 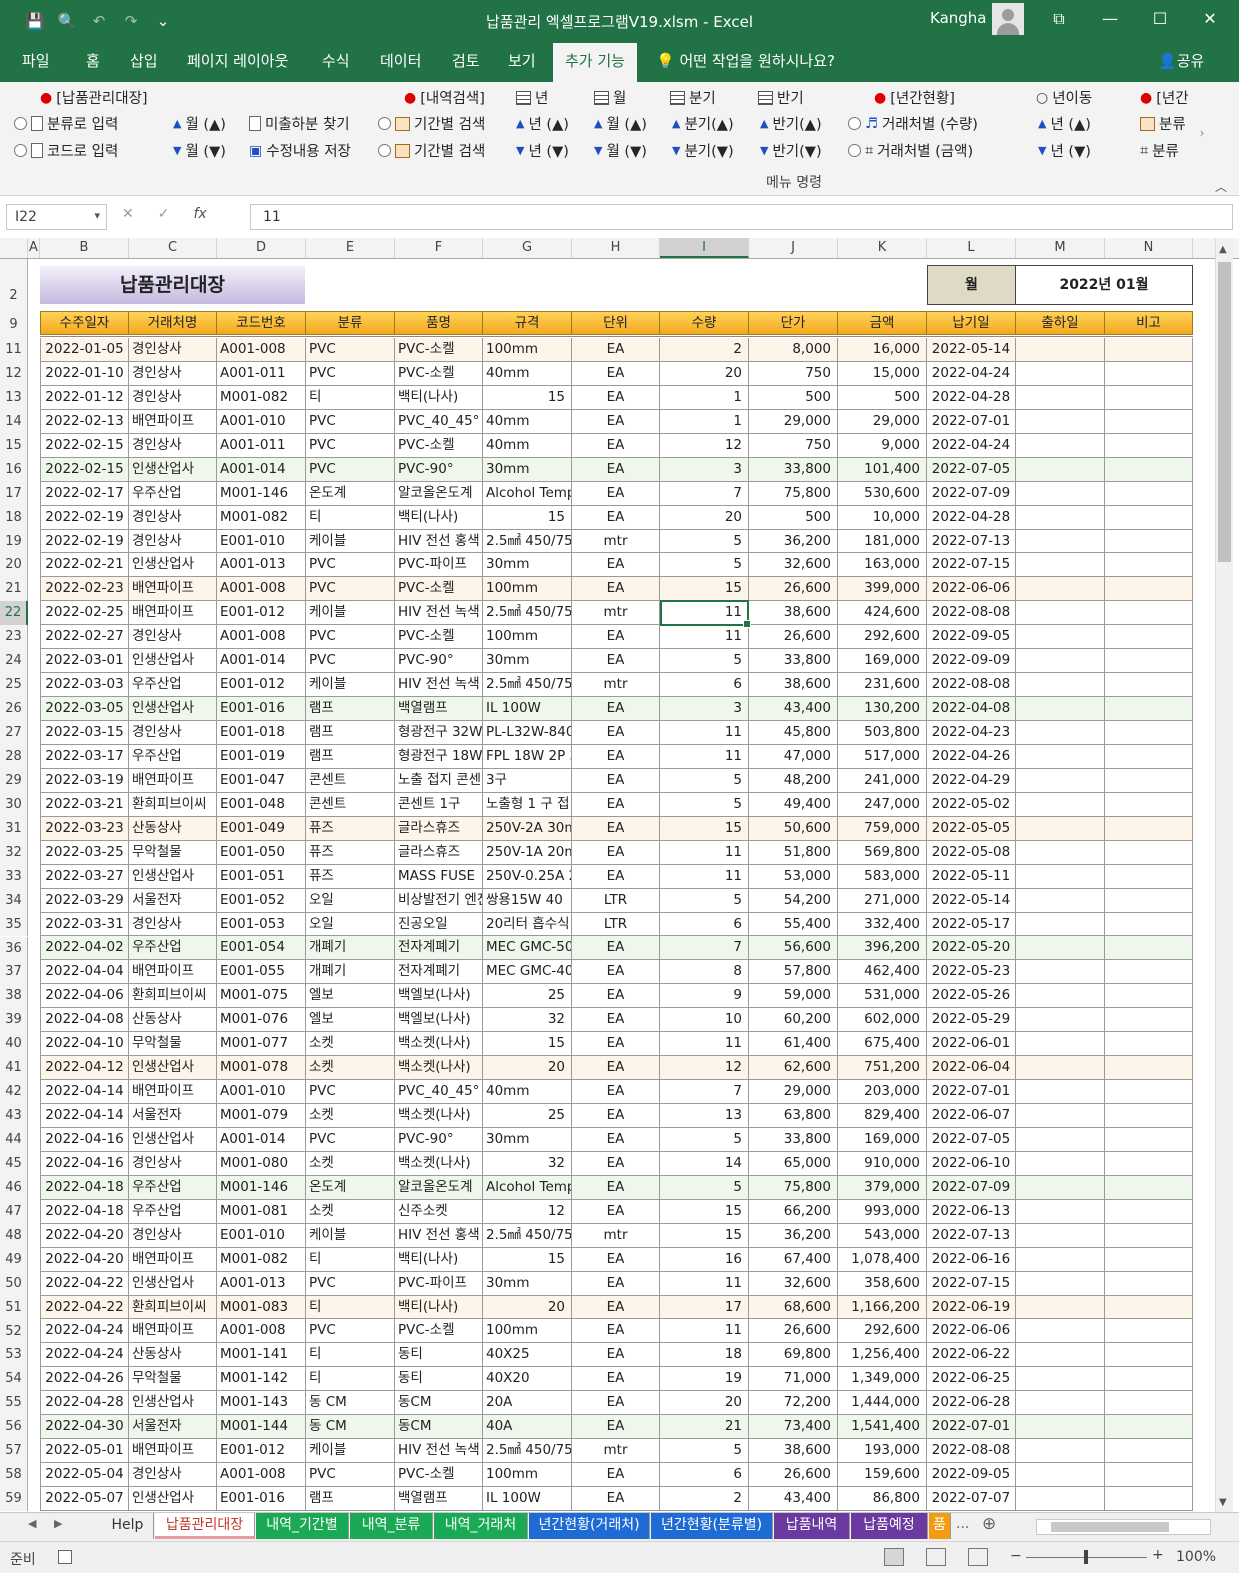 What do you see at coordinates (32, 1523) in the screenshot?
I see `prev-sheet-icon: ◀` at bounding box center [32, 1523].